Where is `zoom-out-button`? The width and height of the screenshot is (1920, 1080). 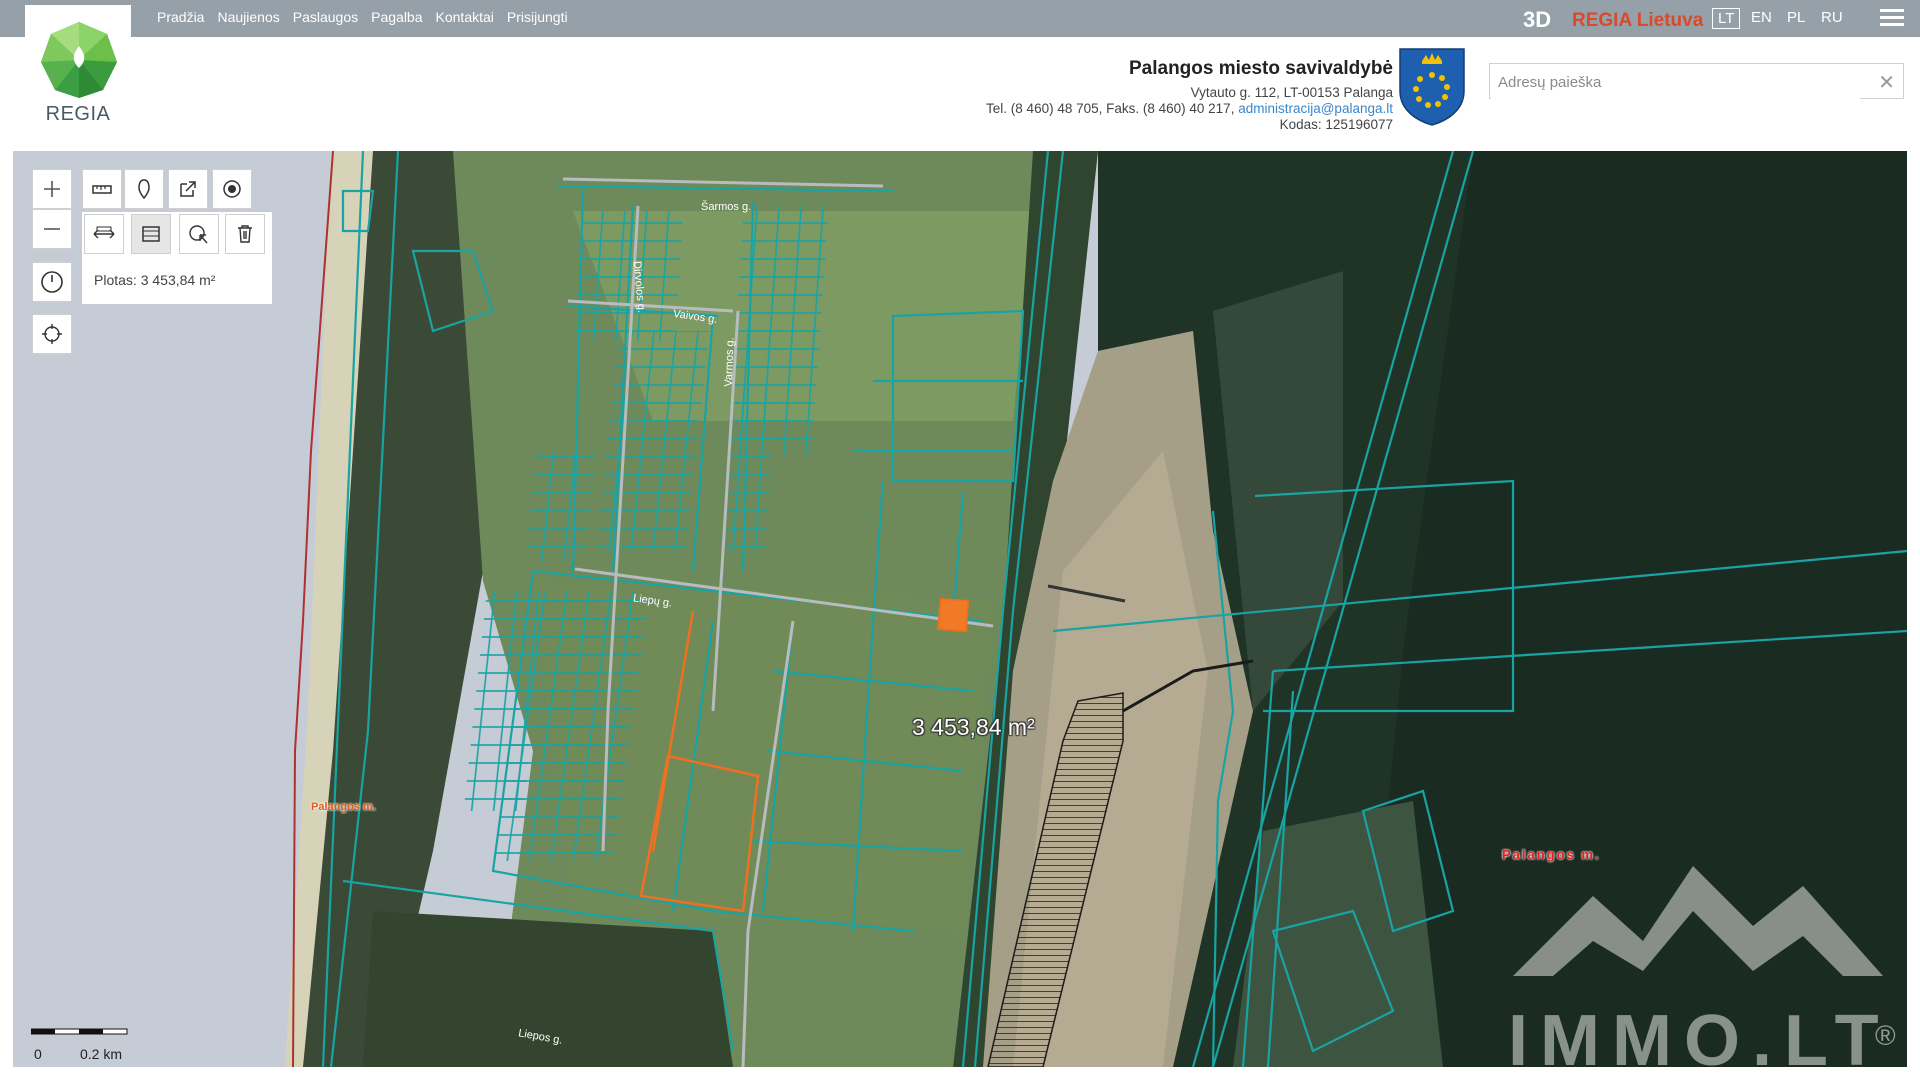 zoom-out-button is located at coordinates (52, 229).